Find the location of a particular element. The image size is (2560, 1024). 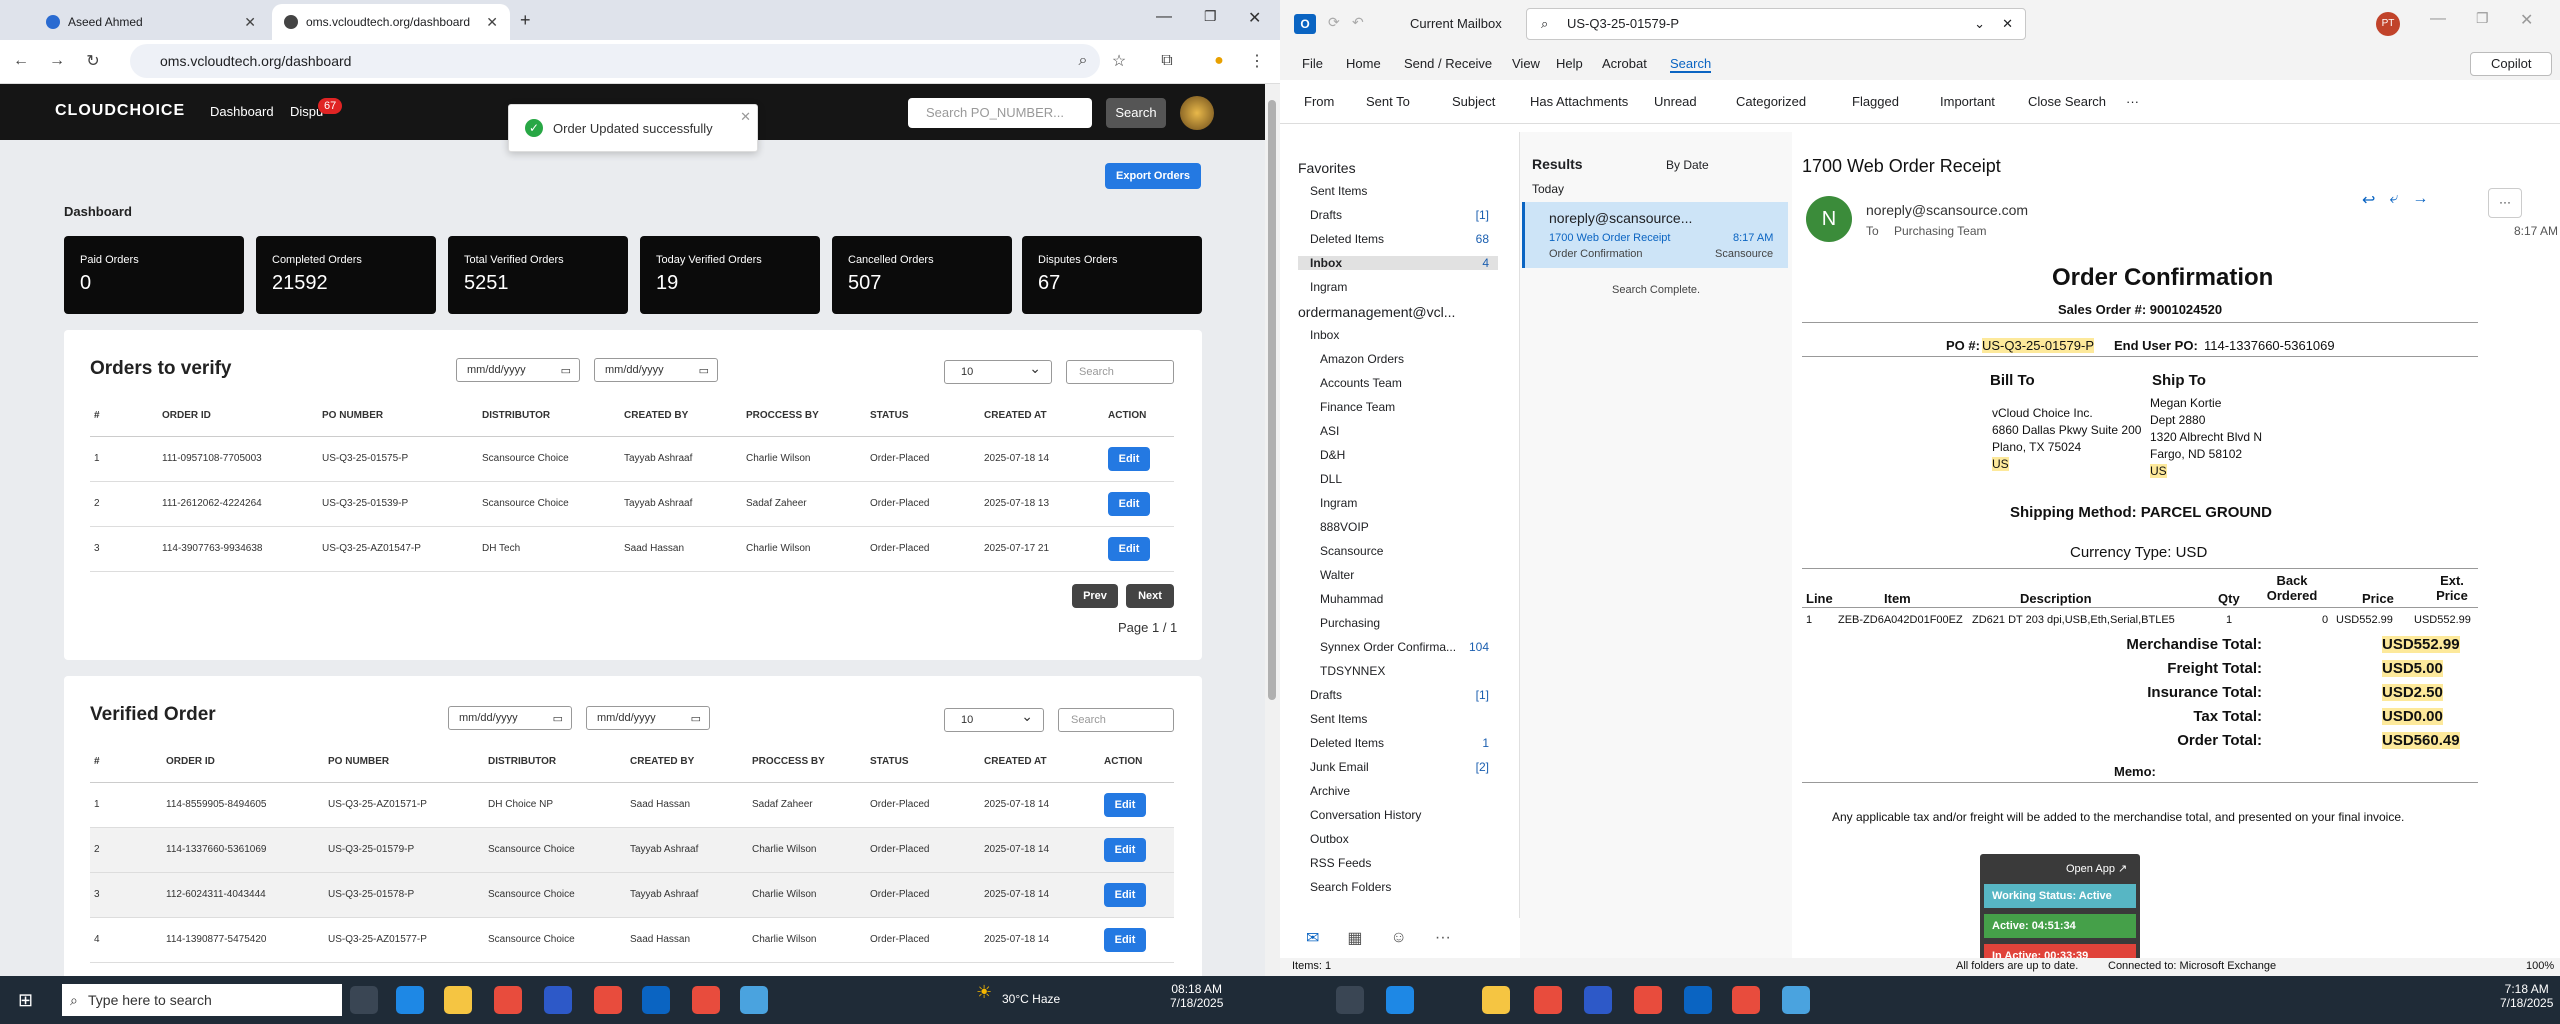

url-input: oms.vcloudtech.org/dashboard is located at coordinates (615, 61).